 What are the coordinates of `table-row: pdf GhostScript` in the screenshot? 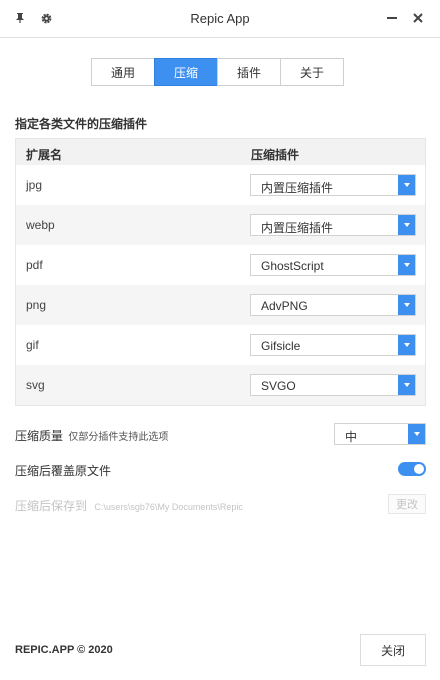 It's located at (220, 265).